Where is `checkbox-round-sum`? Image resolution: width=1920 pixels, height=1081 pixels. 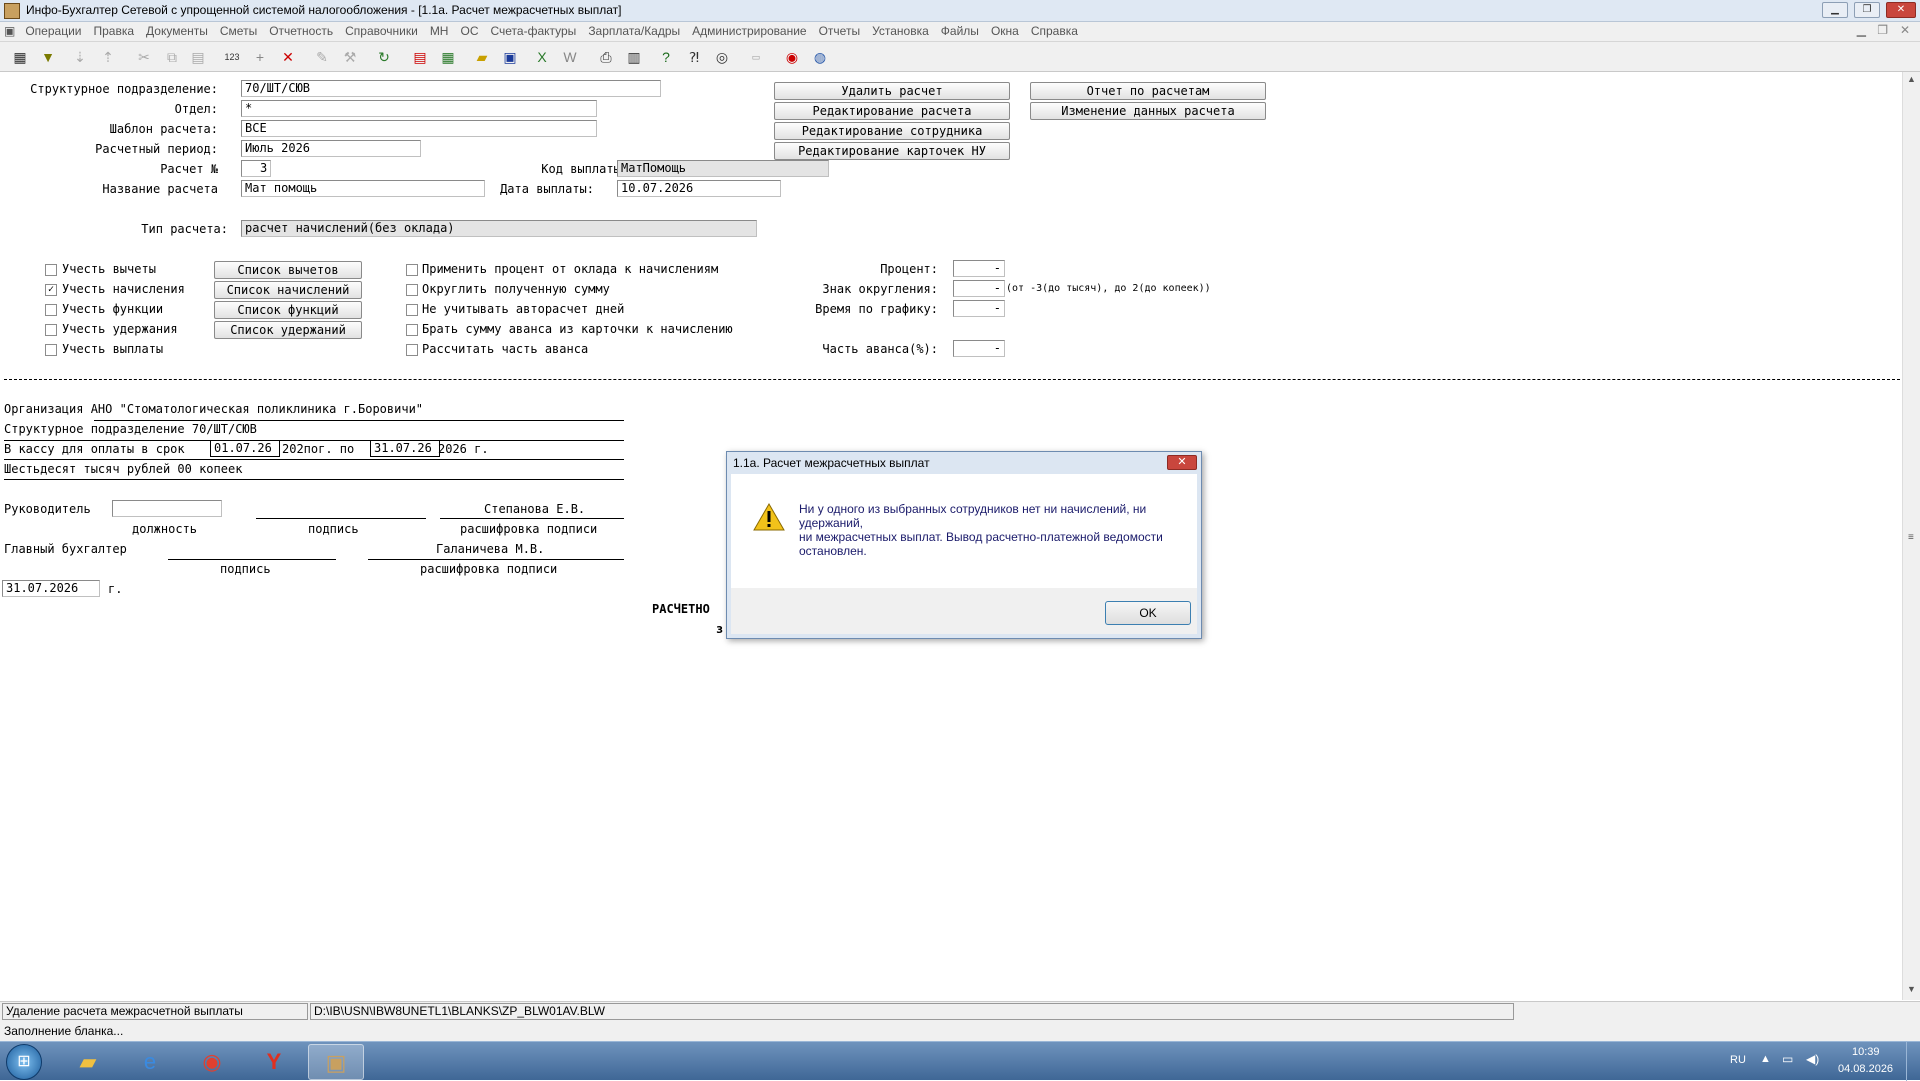 checkbox-round-sum is located at coordinates (412, 290).